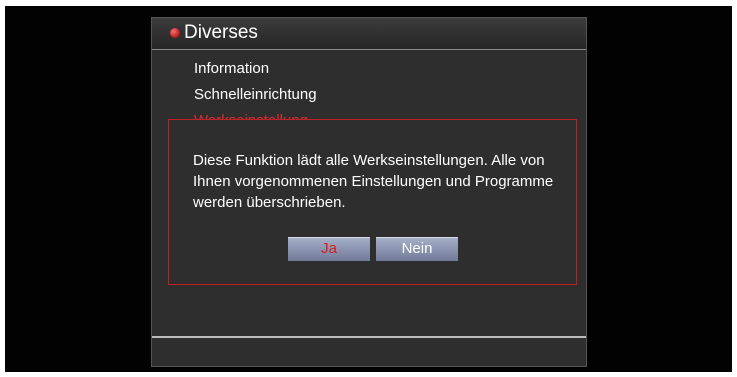 Image resolution: width=737 pixels, height=377 pixels. What do you see at coordinates (369, 34) in the screenshot?
I see `menu-header: Diverses` at bounding box center [369, 34].